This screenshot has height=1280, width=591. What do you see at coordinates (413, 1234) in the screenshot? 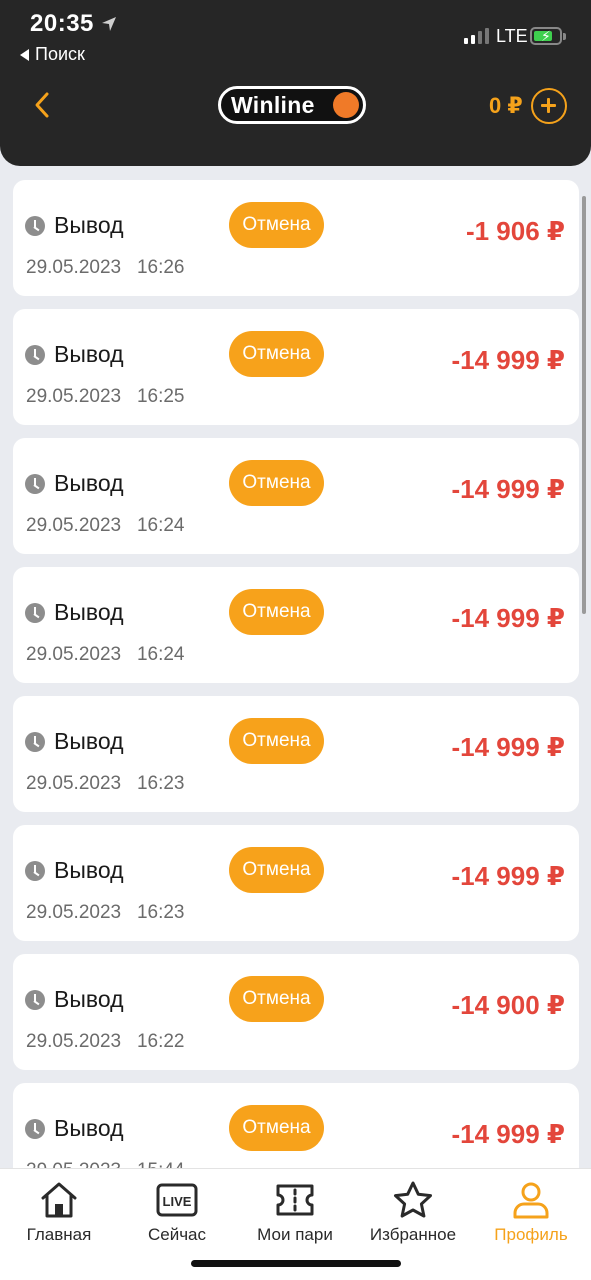
I see `tab-favorites-label: Избранное` at bounding box center [413, 1234].